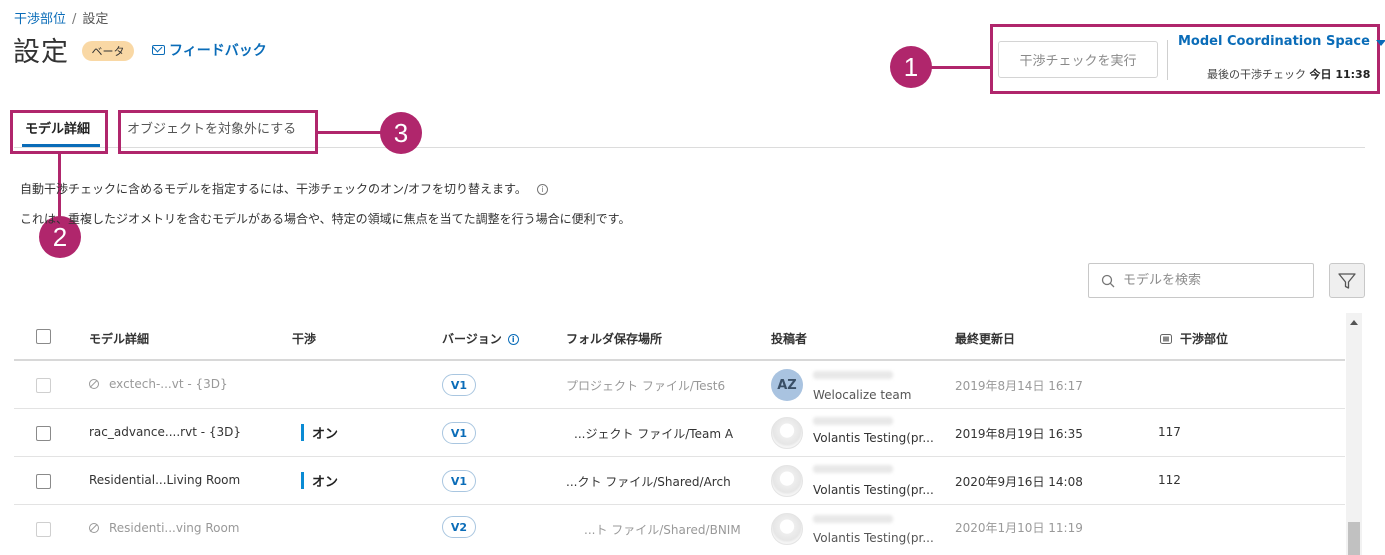  I want to click on clash-count: 117, so click(1169, 432).